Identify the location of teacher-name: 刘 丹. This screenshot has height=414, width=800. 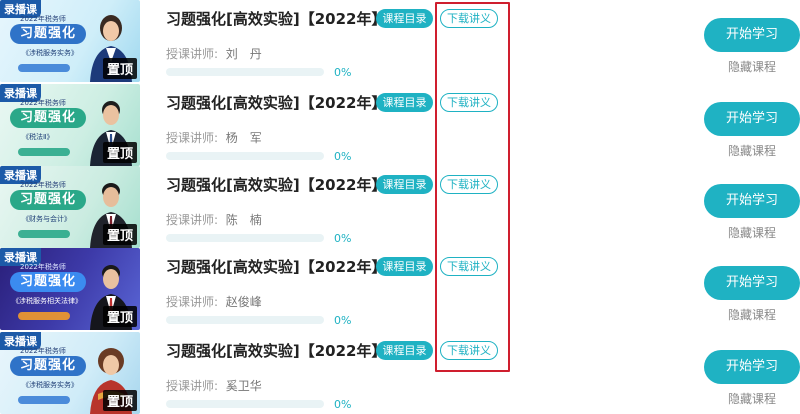
(243, 54).